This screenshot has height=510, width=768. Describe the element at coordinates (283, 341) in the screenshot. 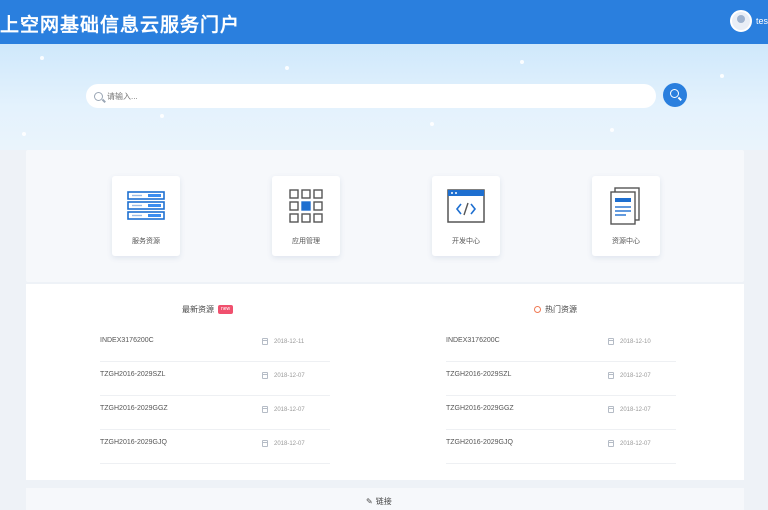

I see `resource-date: 2018-12-11` at that location.